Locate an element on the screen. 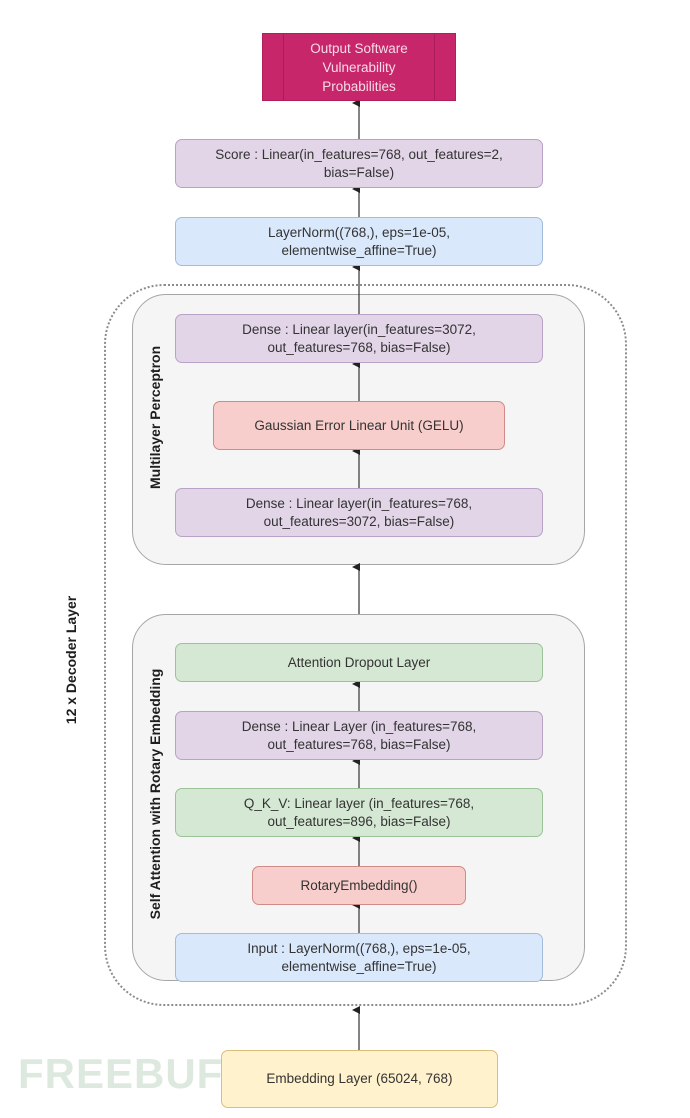 The height and width of the screenshot is (1118, 690). output-line-2: Vulnerability is located at coordinates (359, 67).